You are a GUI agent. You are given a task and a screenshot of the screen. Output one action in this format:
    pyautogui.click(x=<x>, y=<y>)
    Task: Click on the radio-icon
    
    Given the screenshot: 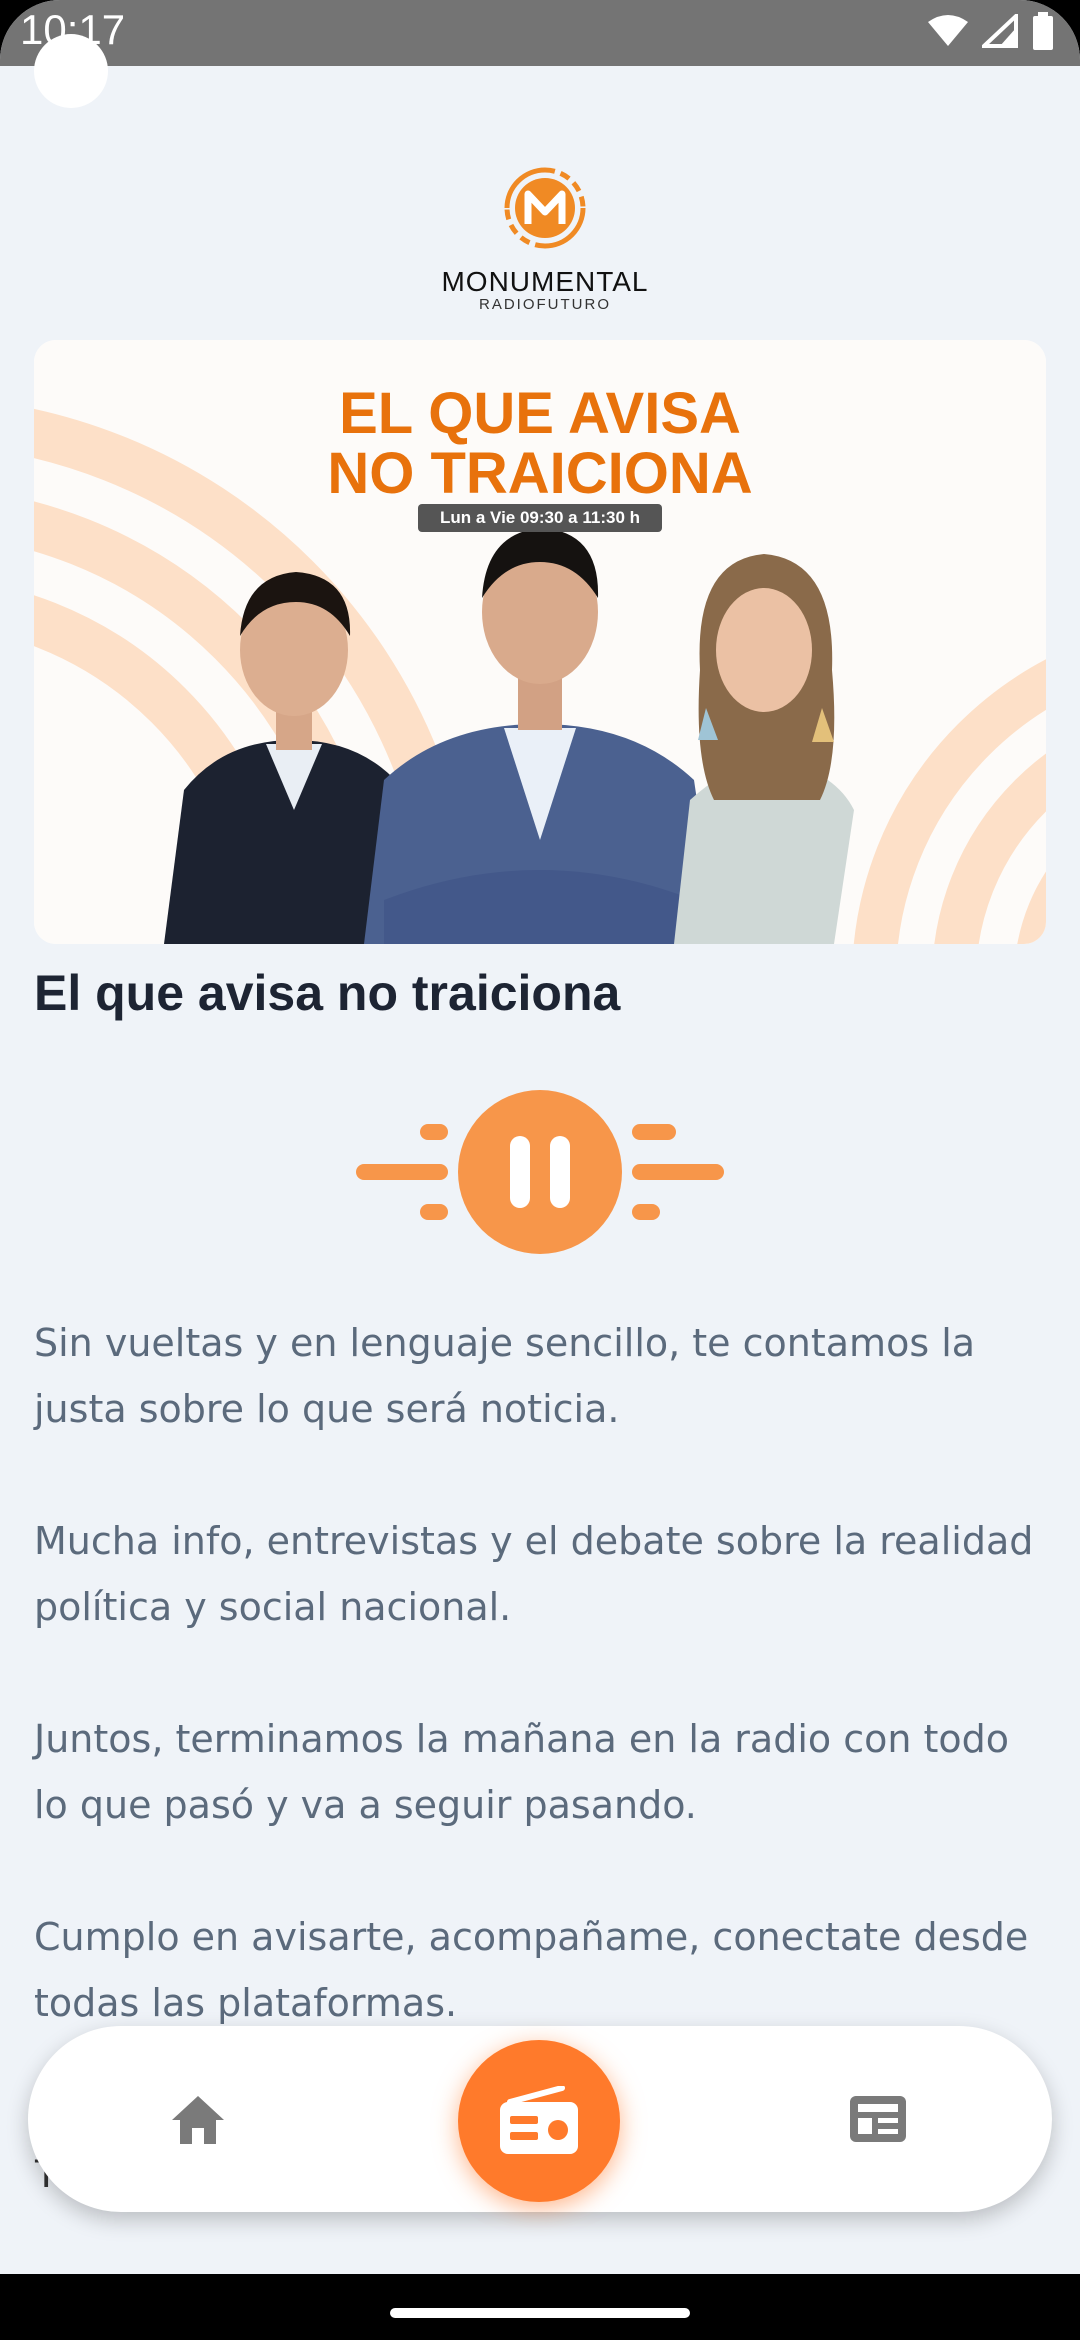 What is the action you would take?
    pyautogui.click(x=539, y=2120)
    